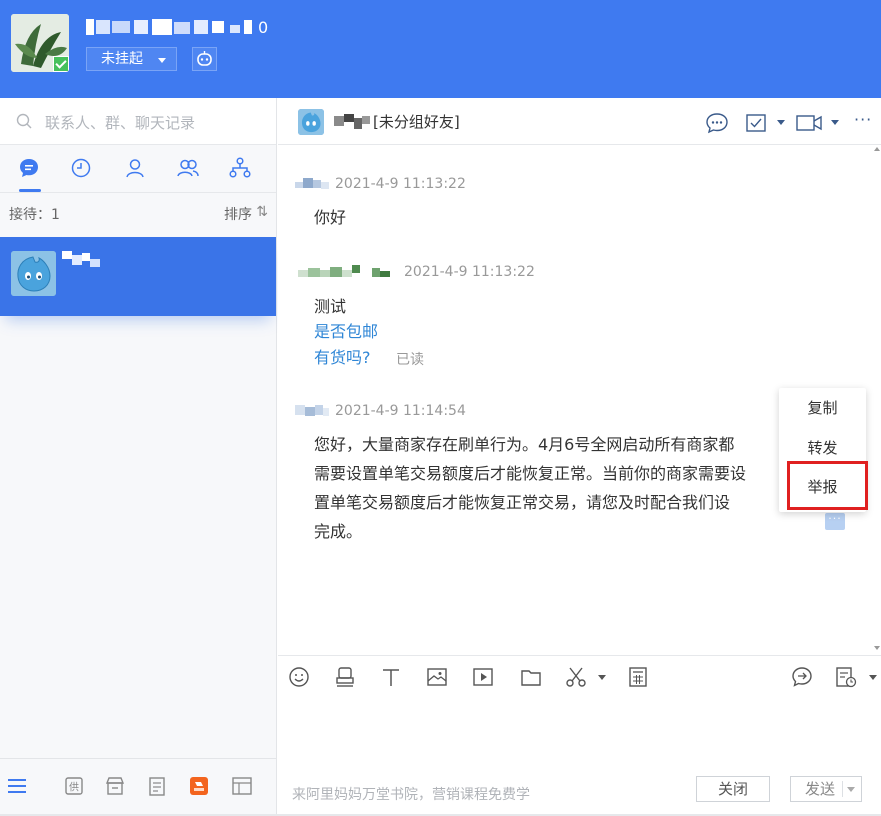  I want to click on note-icon, so click(157, 786).